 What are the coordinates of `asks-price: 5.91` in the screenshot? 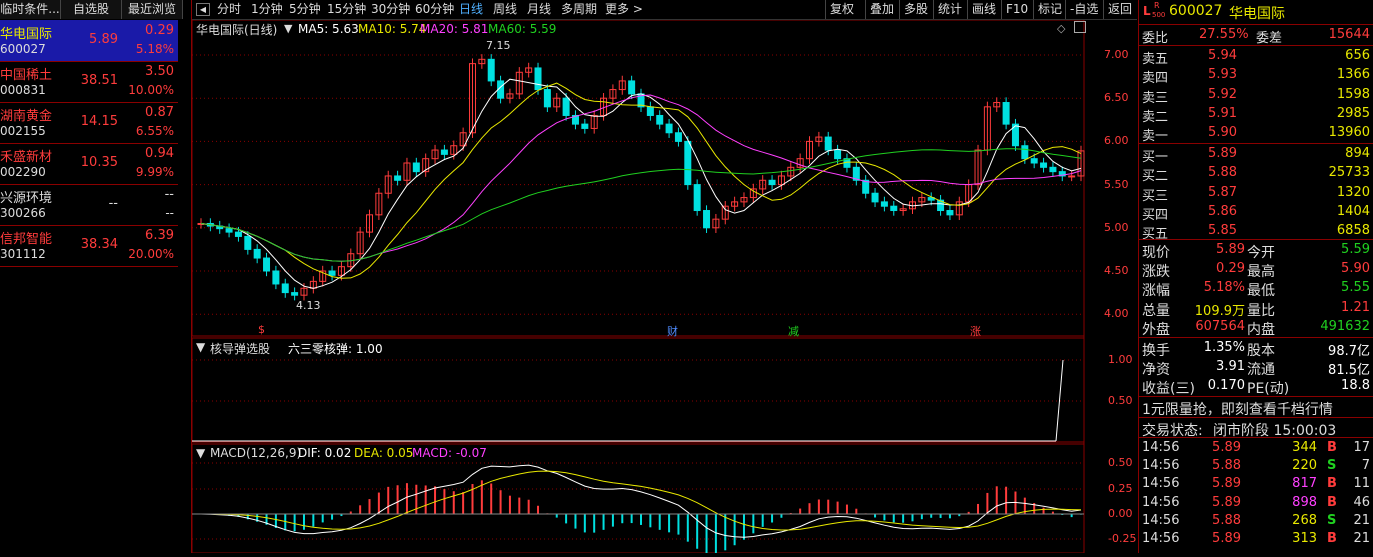 It's located at (1218, 113).